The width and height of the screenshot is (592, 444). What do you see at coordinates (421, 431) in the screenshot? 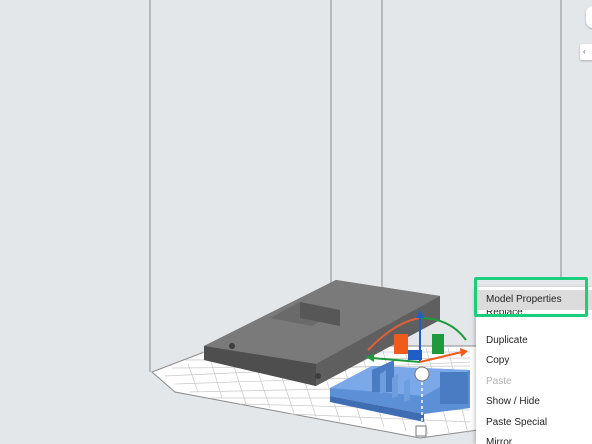
I see `floor-anchor-handle` at bounding box center [421, 431].